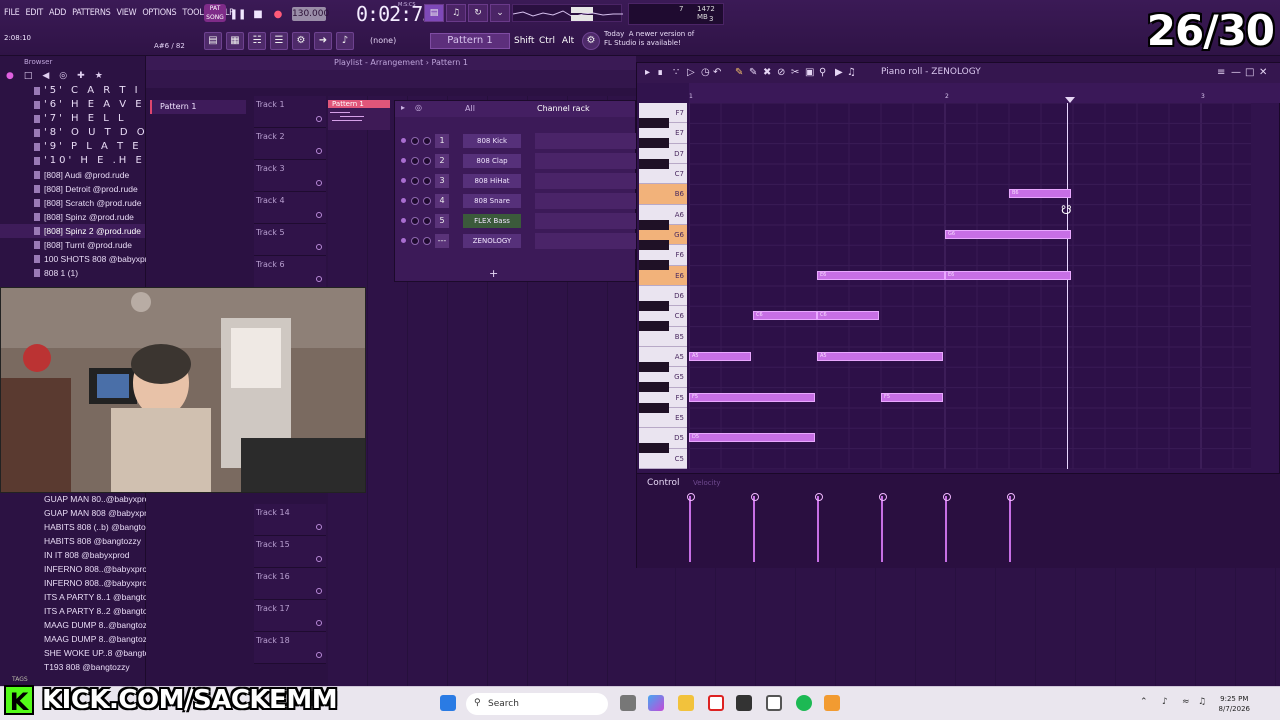  Describe the element at coordinates (81, 653) in the screenshot. I see `browser-item: SHE WOKE UP..8 @bangtozzy` at that location.